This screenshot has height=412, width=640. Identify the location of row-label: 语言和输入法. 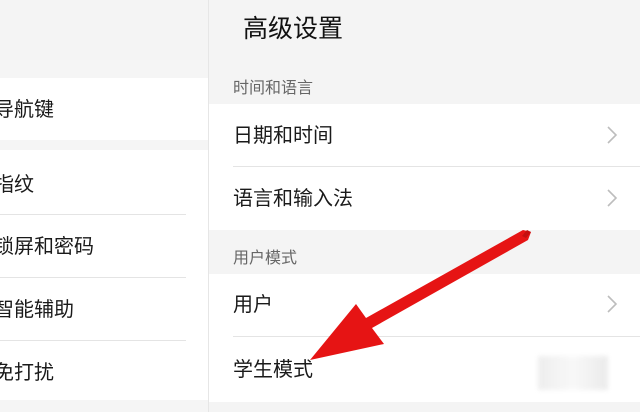
(293, 198).